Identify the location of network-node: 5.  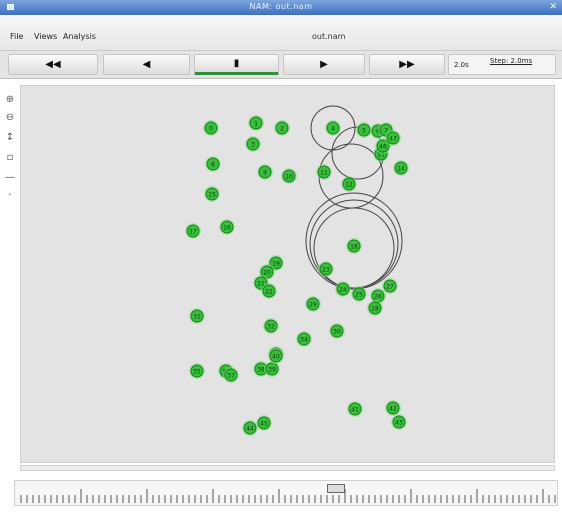
(364, 130).